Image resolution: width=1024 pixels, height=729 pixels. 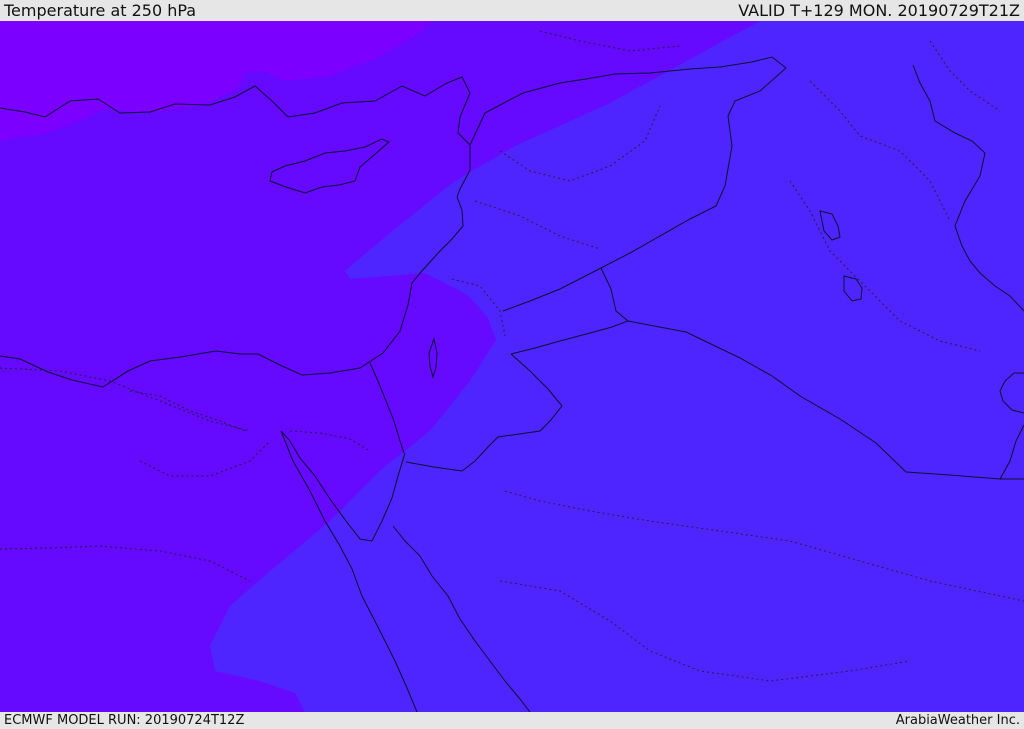 I want to click on model-run: ECMWF MODEL RUN: 20190724T12Z, so click(x=124, y=720).